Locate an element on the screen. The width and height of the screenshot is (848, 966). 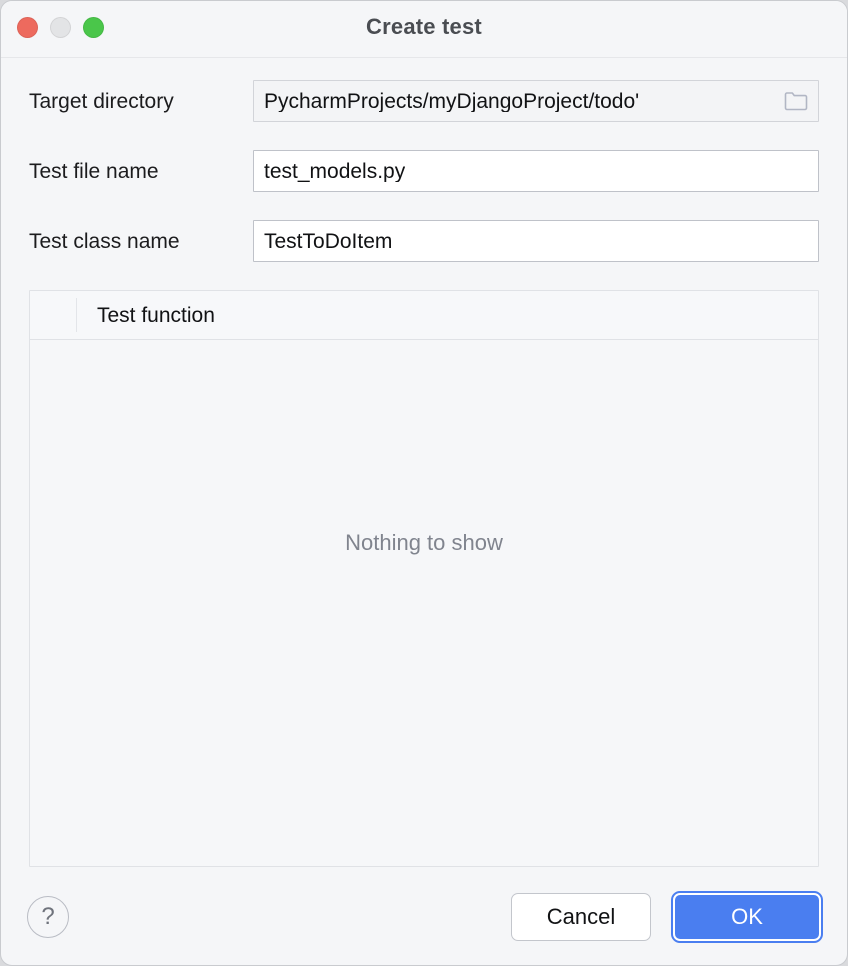
test-file-name-row: Test file name test_models.py is located at coordinates (424, 171).